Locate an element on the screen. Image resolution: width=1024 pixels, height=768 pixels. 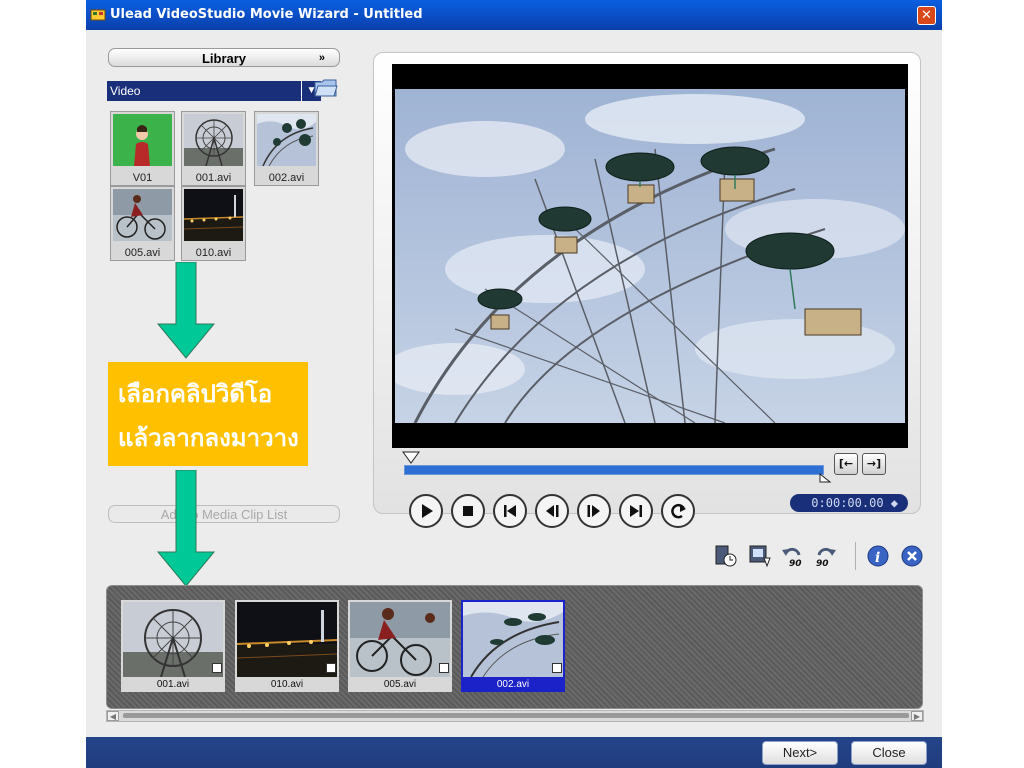
timeline-clip: 005.avi is located at coordinates (400, 646).